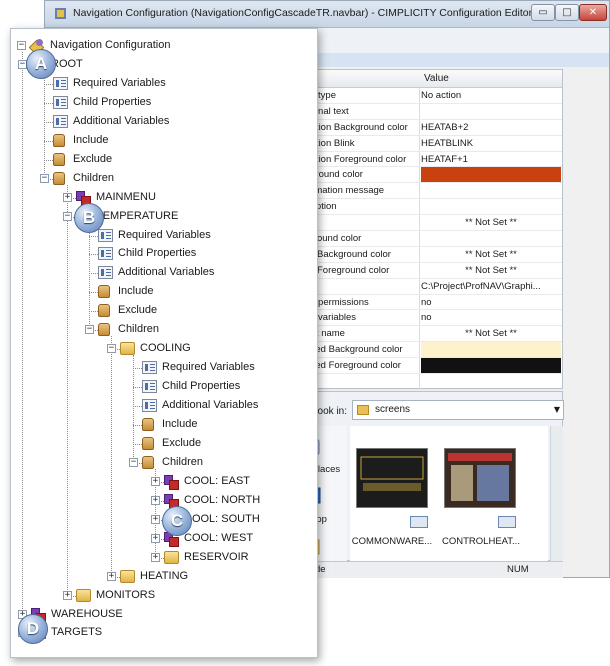 This screenshot has height=666, width=610. Describe the element at coordinates (161, 65) in the screenshot. I see `tree-node-root: − ROOT` at that location.